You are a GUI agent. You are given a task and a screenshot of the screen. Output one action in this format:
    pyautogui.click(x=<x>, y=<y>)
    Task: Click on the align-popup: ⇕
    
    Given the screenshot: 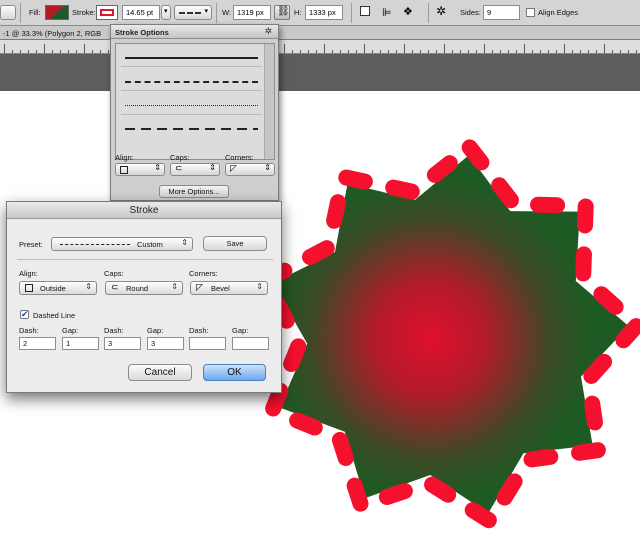 What is the action you would take?
    pyautogui.click(x=140, y=169)
    